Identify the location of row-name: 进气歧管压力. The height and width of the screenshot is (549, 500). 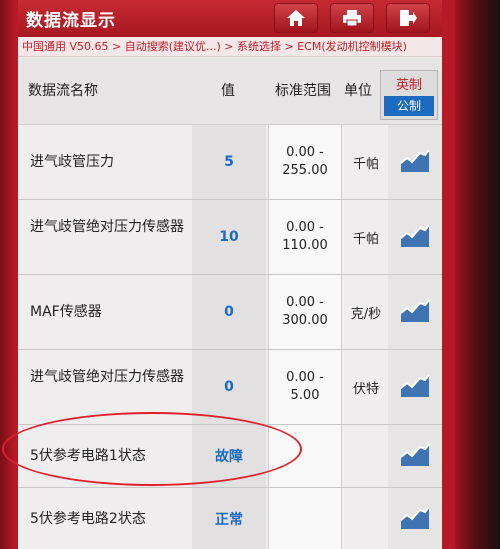
(72, 162).